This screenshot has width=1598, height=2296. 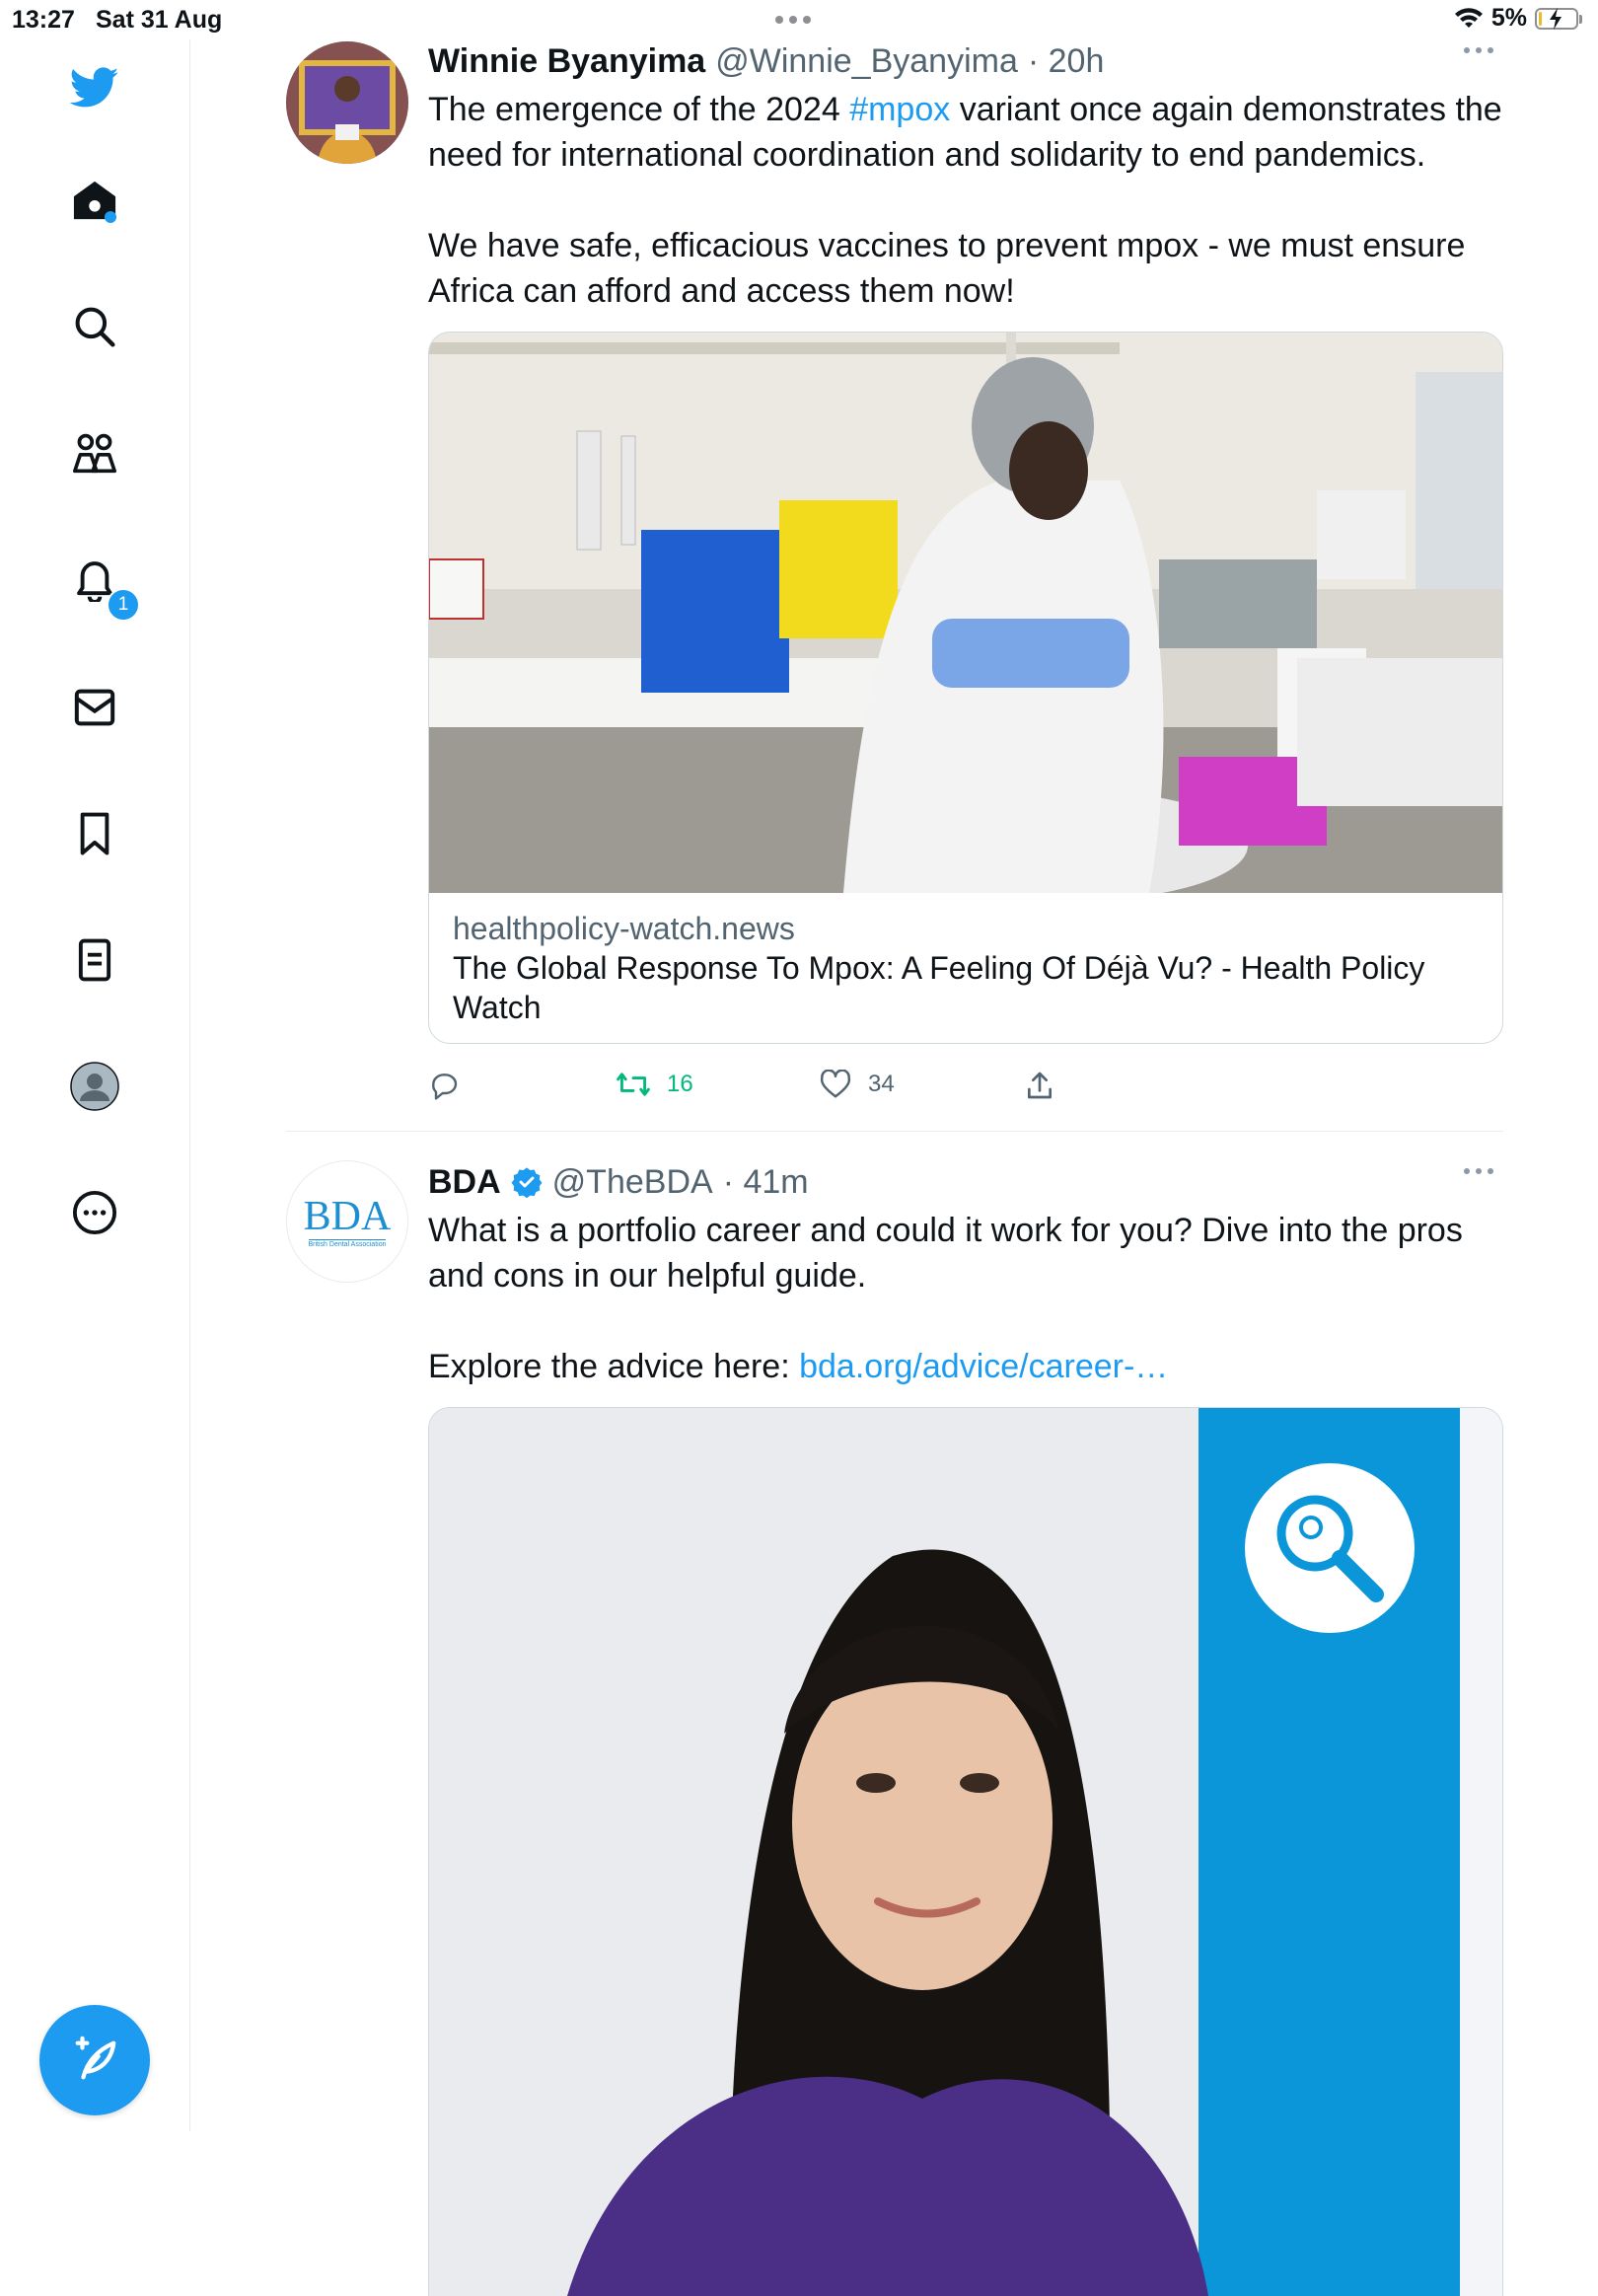 I want to click on status-bar: 13:27 Sat 31 Aug 5%, so click(x=799, y=19).